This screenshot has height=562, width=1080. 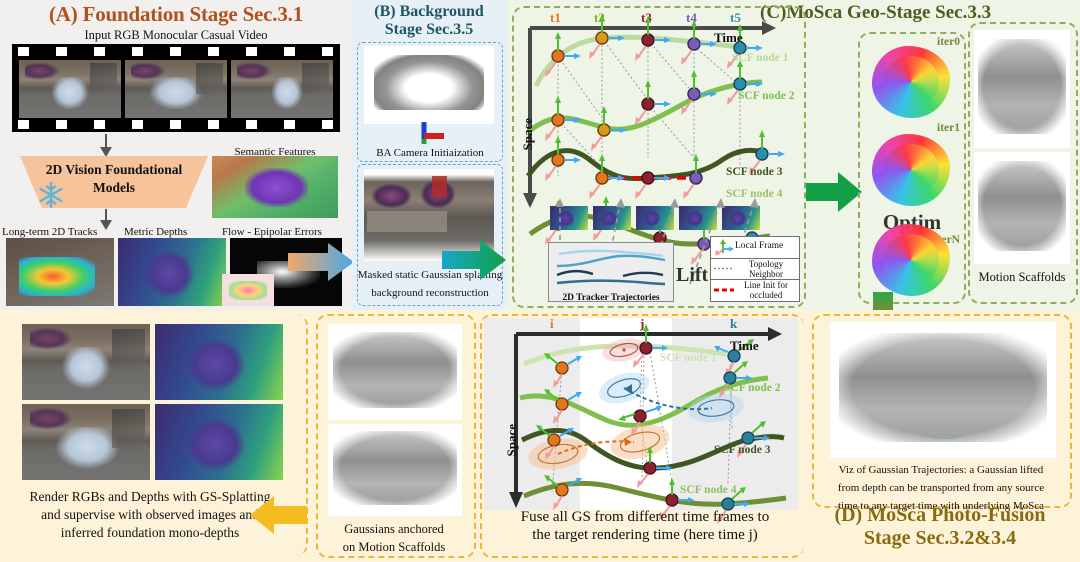 What do you see at coordinates (766, 295) in the screenshot?
I see `legend-label-occluded: occluded` at bounding box center [766, 295].